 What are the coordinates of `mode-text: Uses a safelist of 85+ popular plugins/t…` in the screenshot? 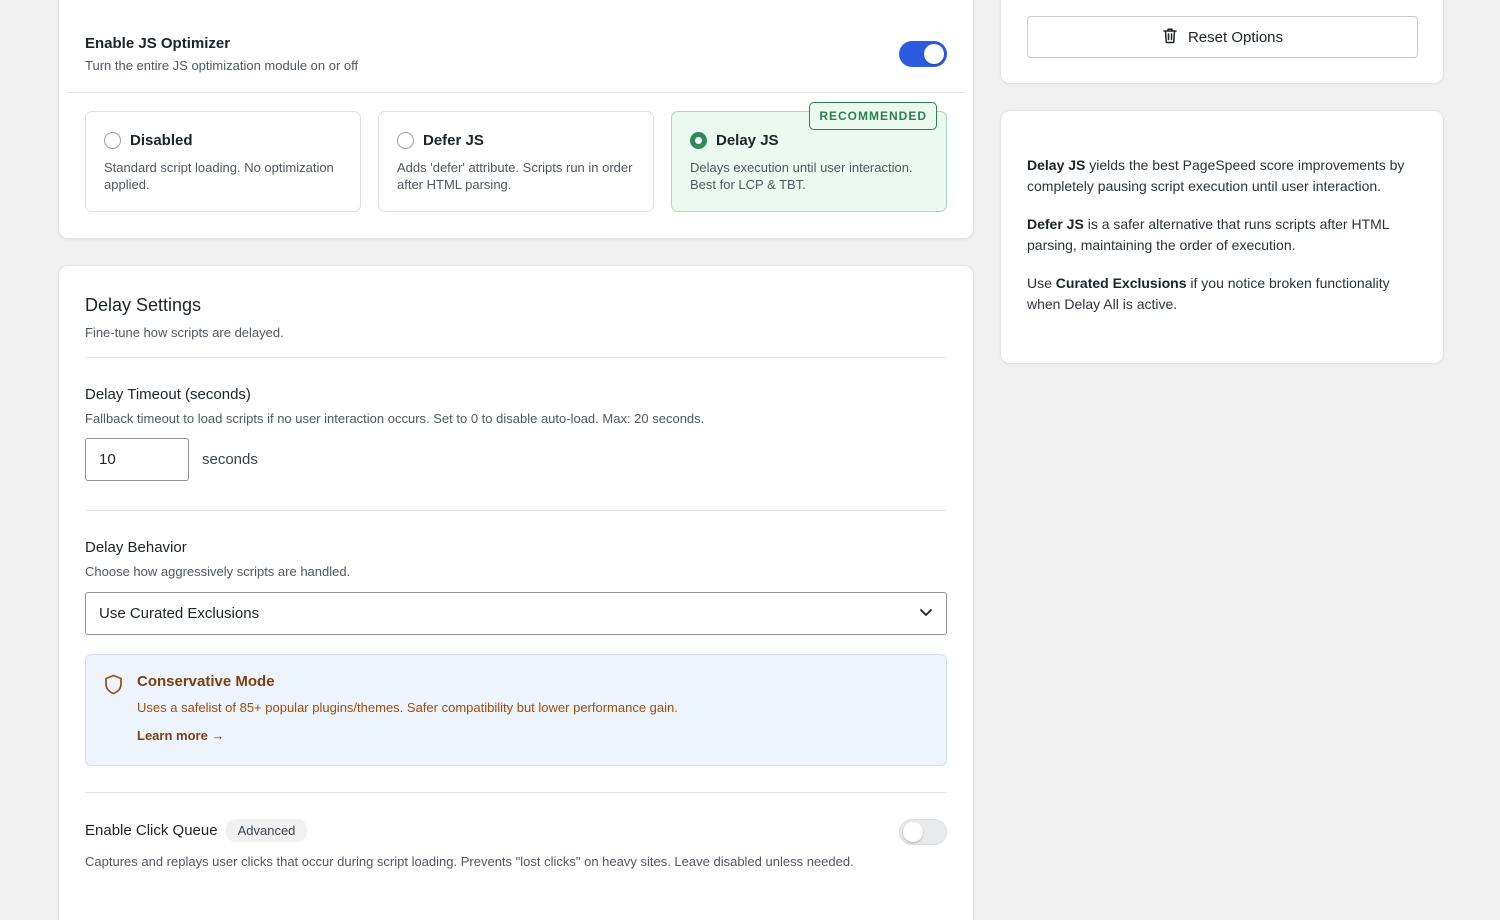 It's located at (407, 707).